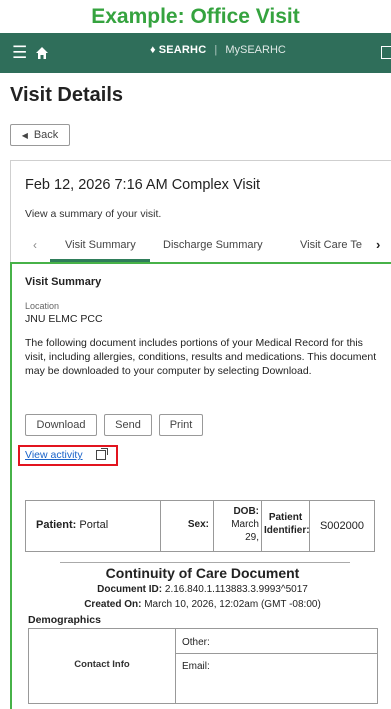 The width and height of the screenshot is (391, 709). Describe the element at coordinates (246, 511) in the screenshot. I see `dob-label: DOB:` at that location.